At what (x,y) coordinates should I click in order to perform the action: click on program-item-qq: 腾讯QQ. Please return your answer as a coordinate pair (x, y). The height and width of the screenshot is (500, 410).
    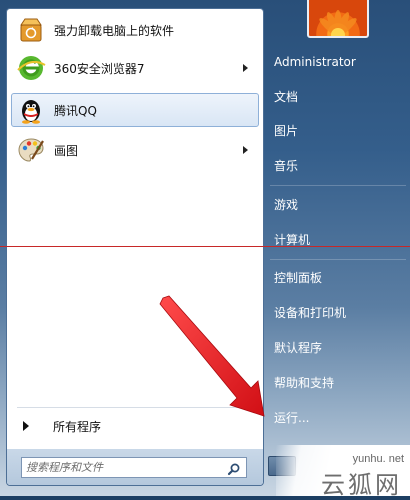
    Looking at the image, I should click on (135, 110).